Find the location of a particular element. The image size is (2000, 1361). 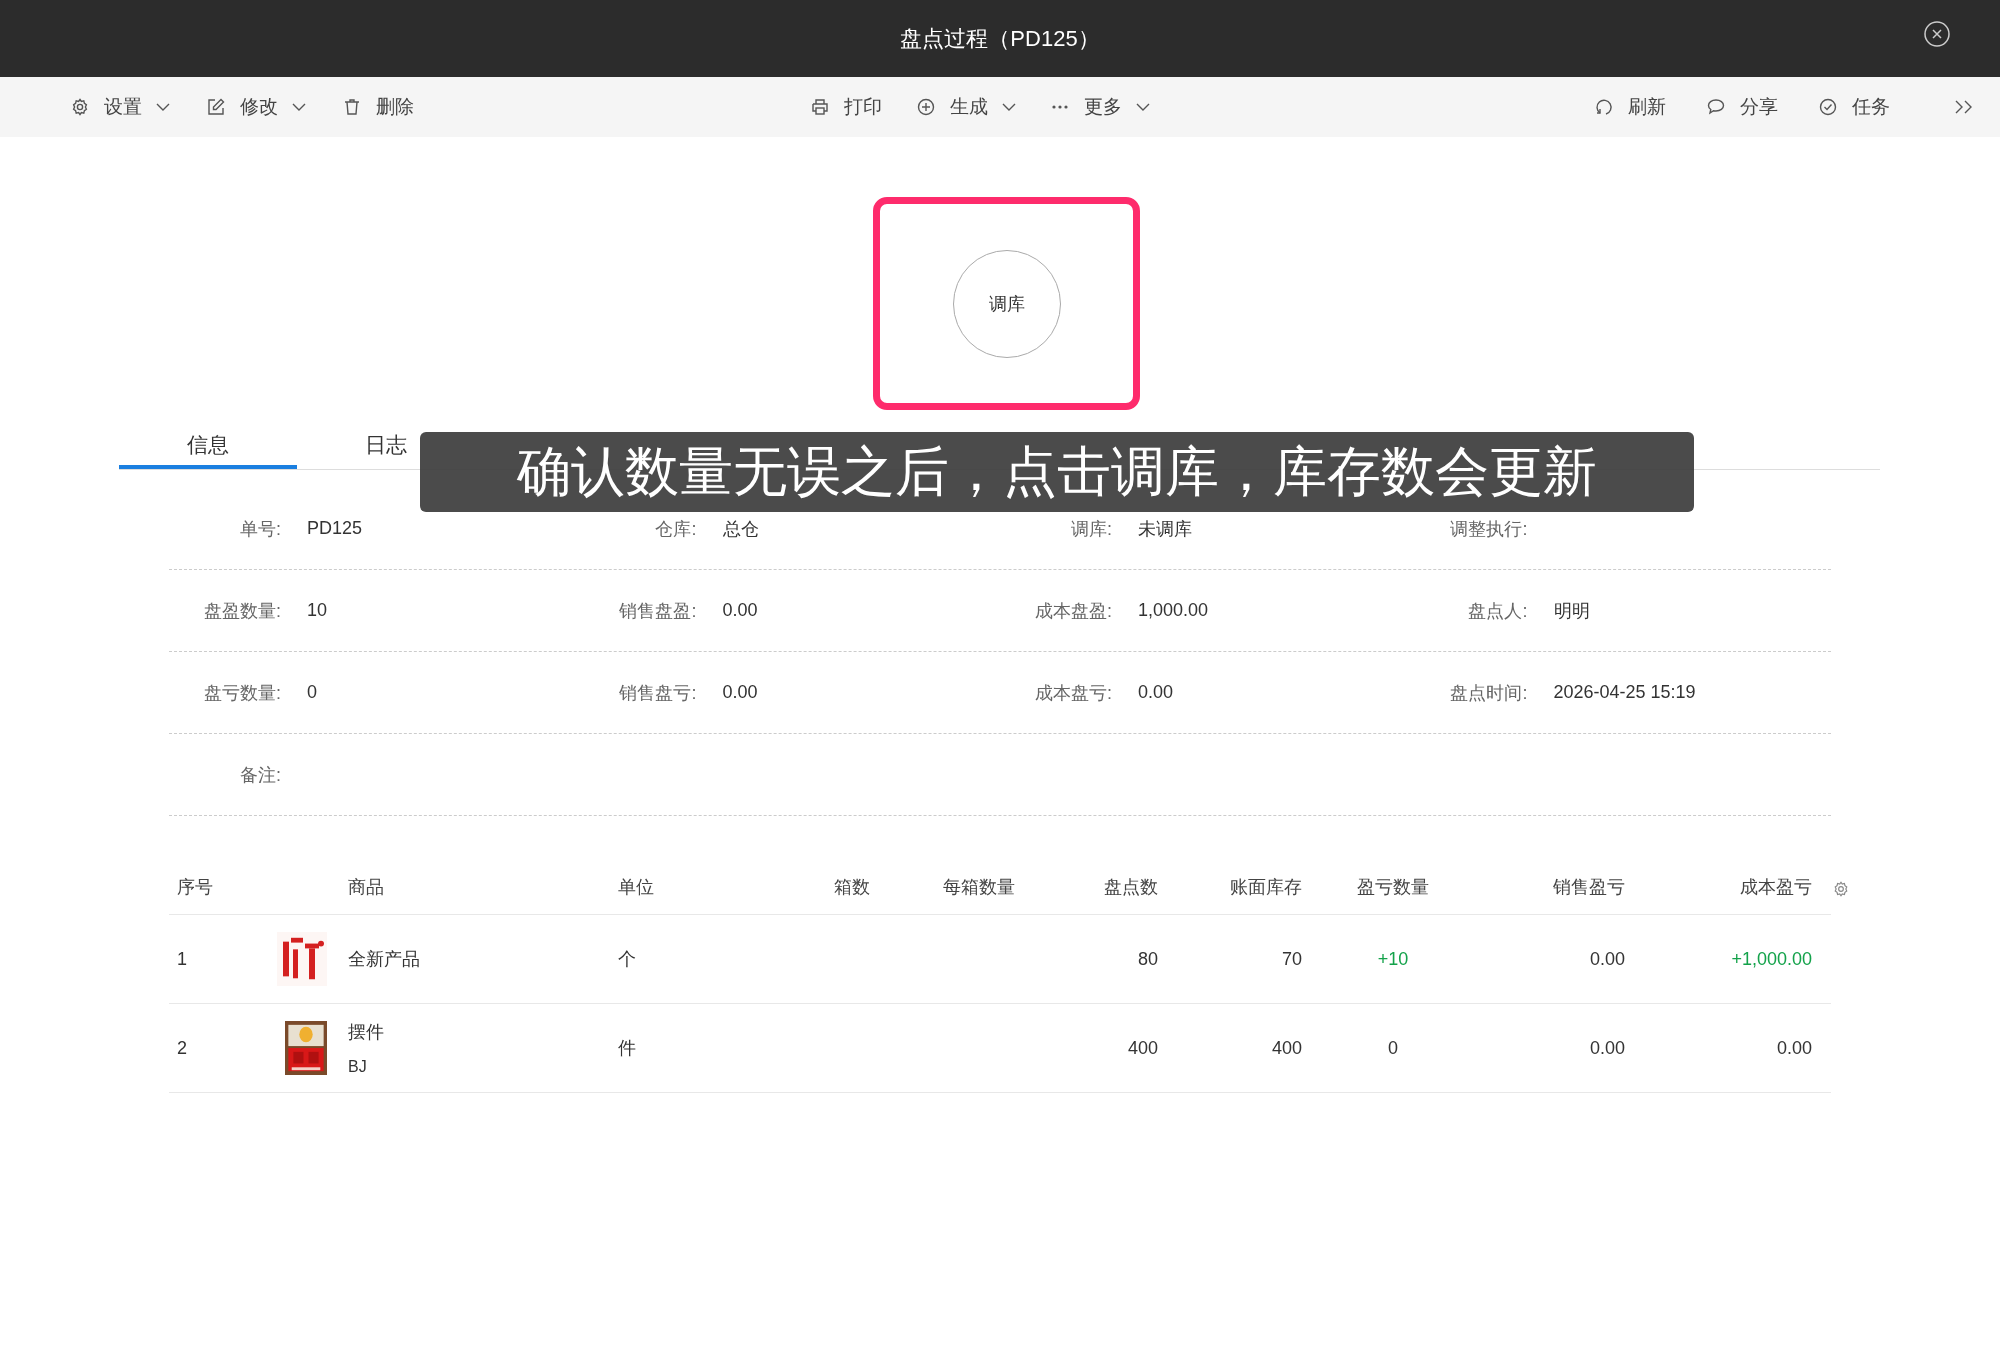

refresh-icon is located at coordinates (1604, 107).